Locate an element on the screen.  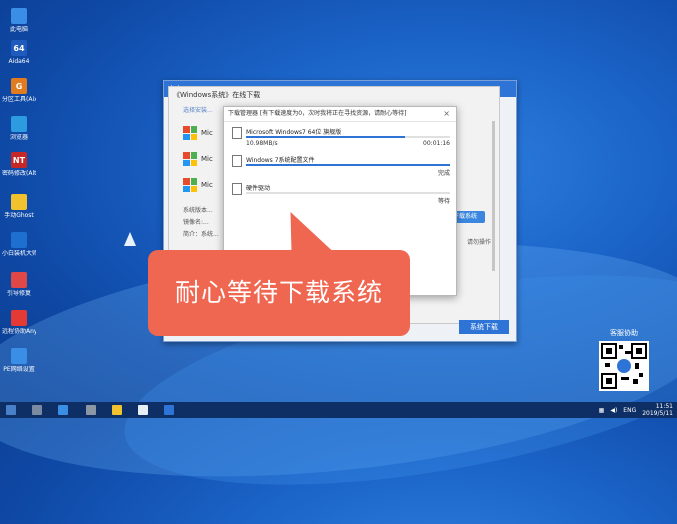
scrollbar is located at coordinates (493, 196).